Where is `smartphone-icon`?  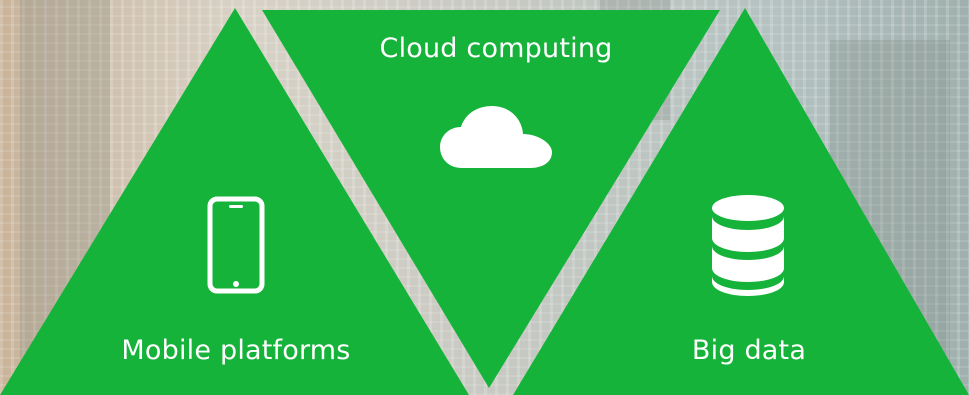 smartphone-icon is located at coordinates (236, 245).